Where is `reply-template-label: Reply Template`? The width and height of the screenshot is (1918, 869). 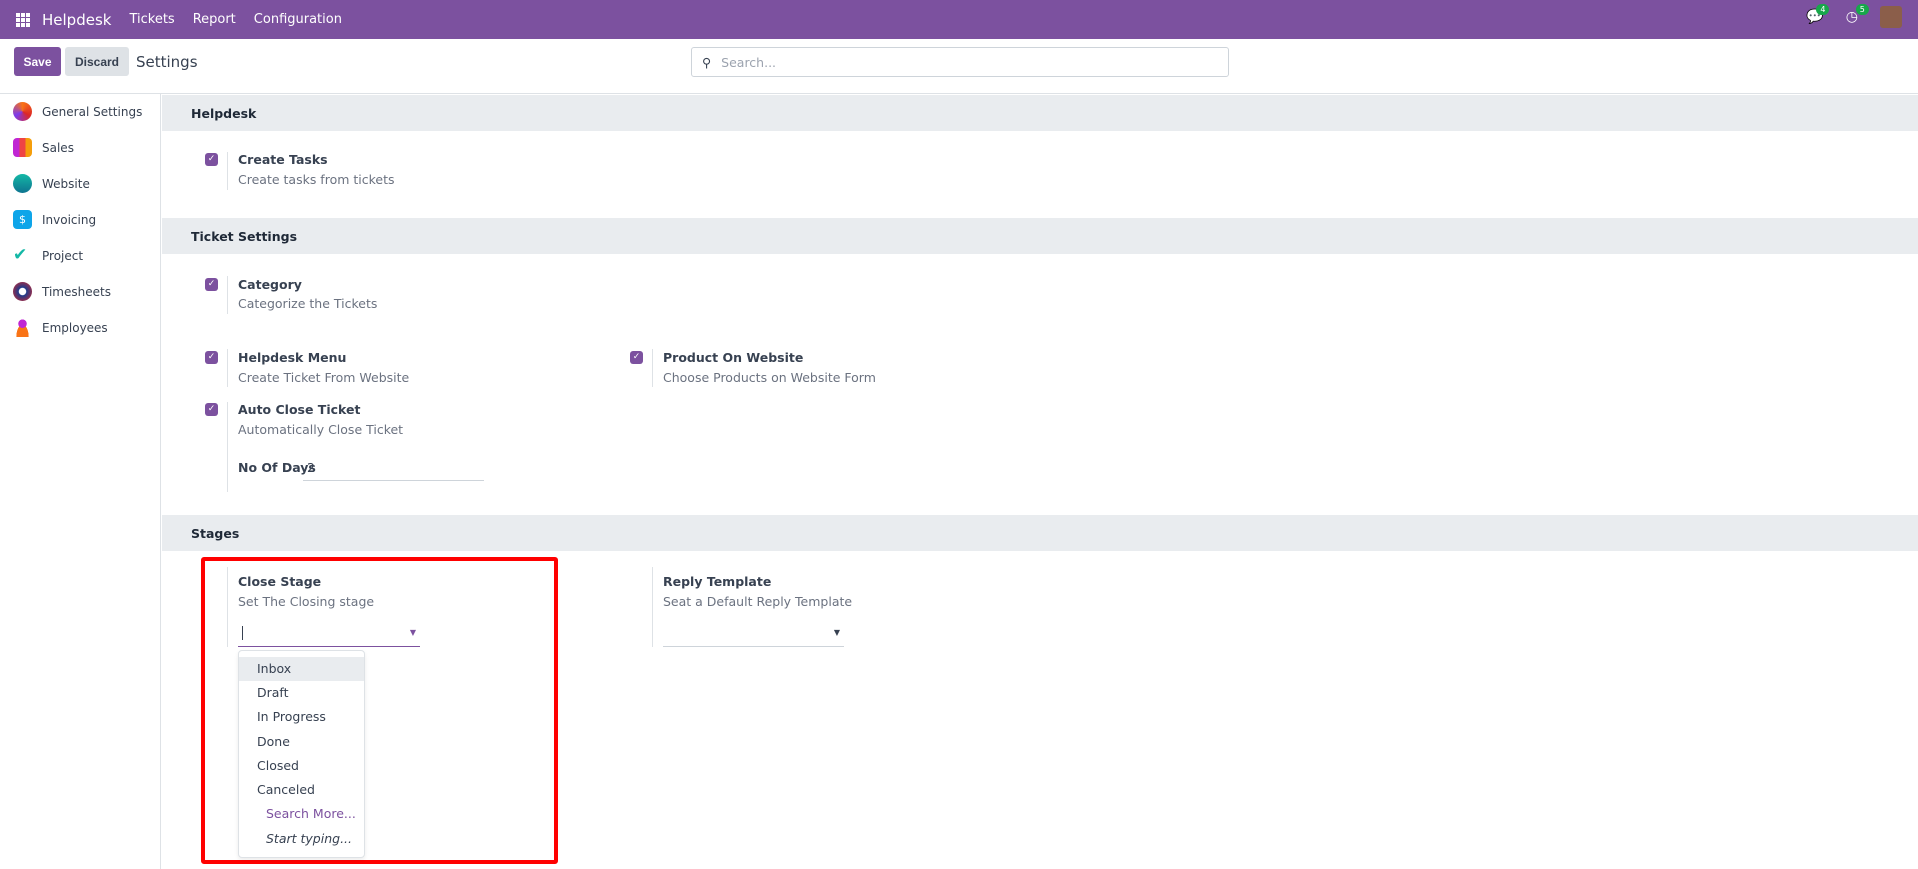 reply-template-label: Reply Template is located at coordinates (717, 581).